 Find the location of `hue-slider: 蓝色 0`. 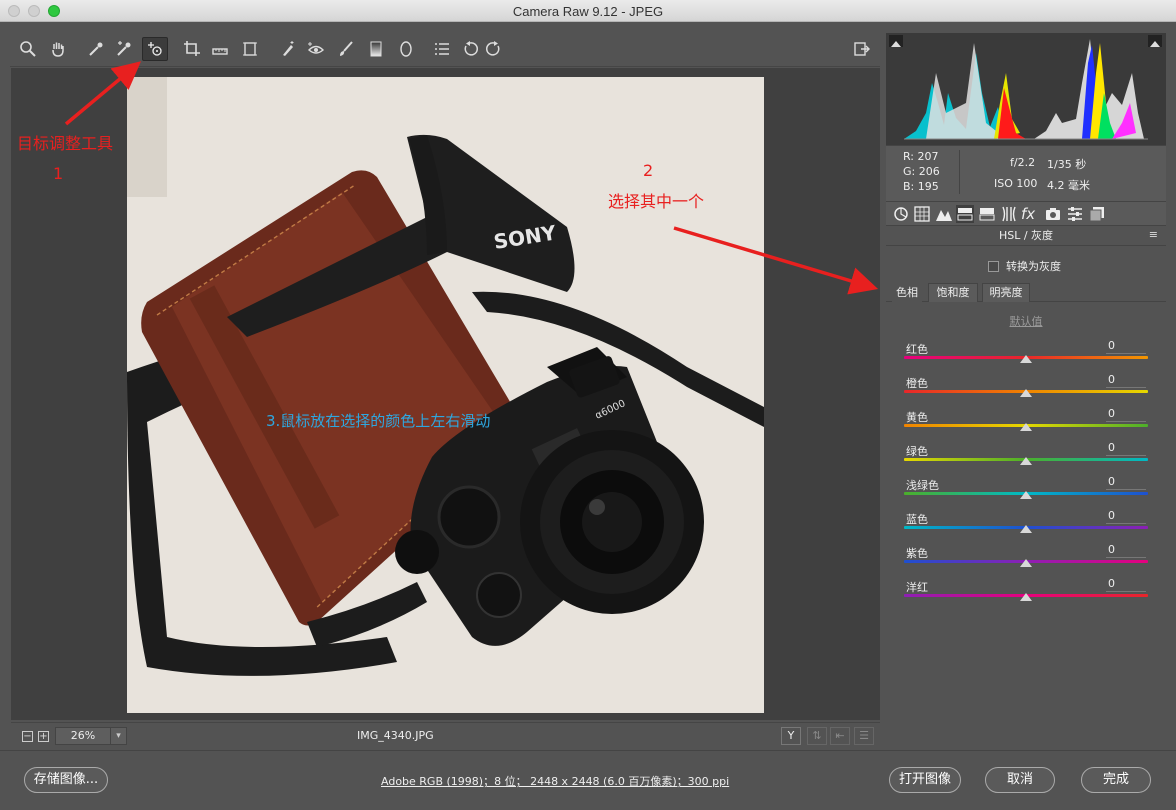

hue-slider: 蓝色 0 is located at coordinates (1026, 526).